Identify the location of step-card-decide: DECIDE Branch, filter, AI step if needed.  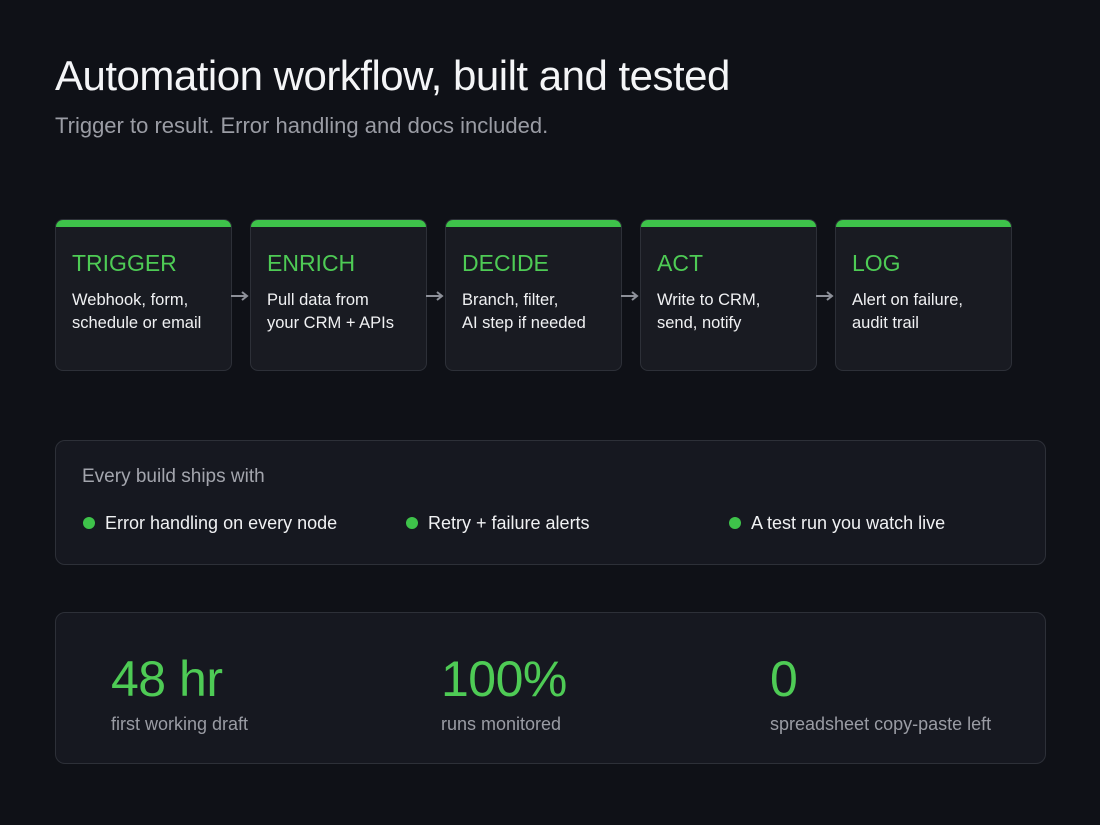
(533, 295).